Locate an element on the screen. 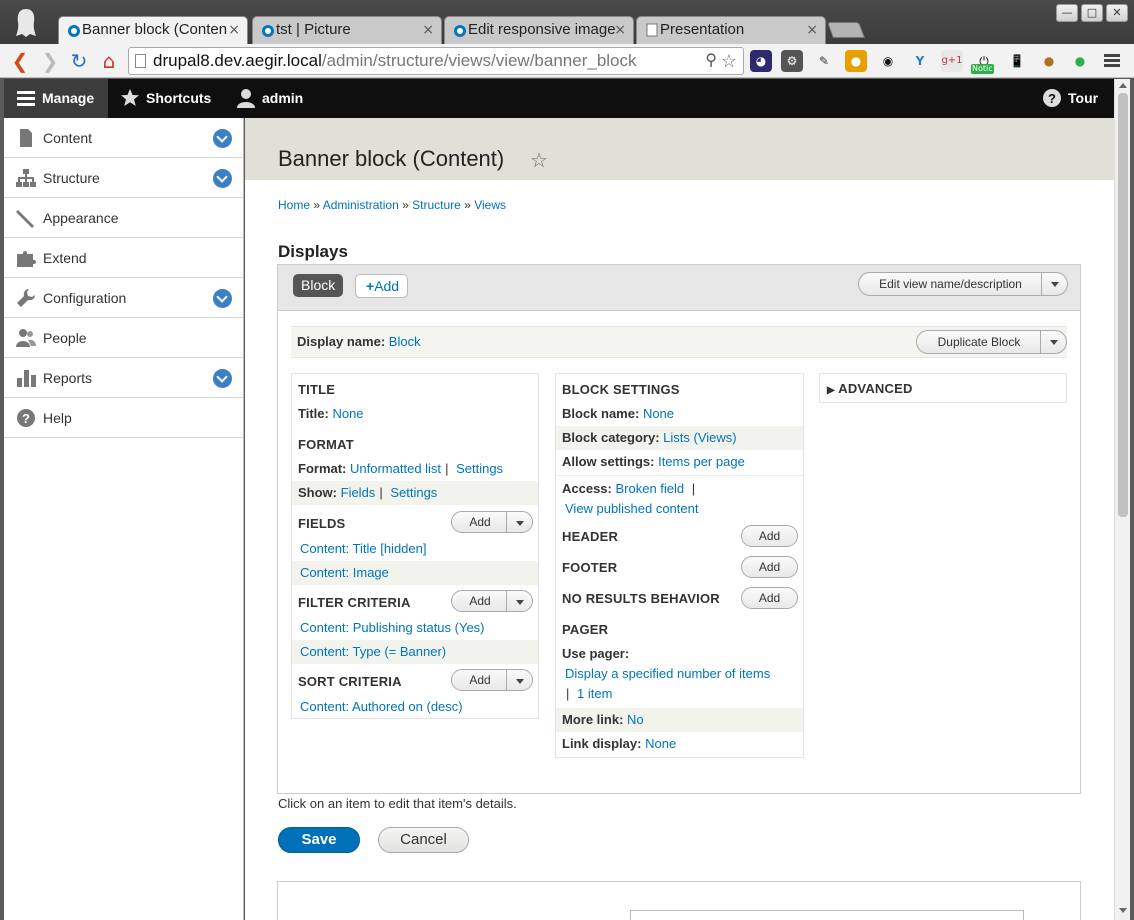 This screenshot has width=1134, height=920. extension-evernote-icon: ● is located at coordinates (1080, 61).